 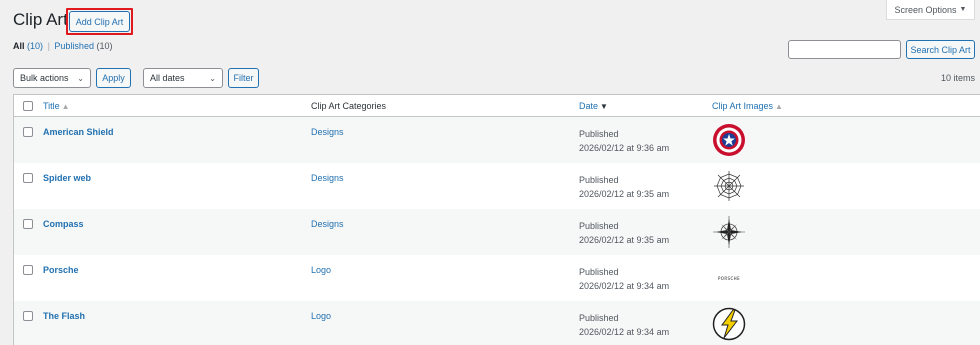 I want to click on row-title-link: The Flash, so click(x=64, y=316).